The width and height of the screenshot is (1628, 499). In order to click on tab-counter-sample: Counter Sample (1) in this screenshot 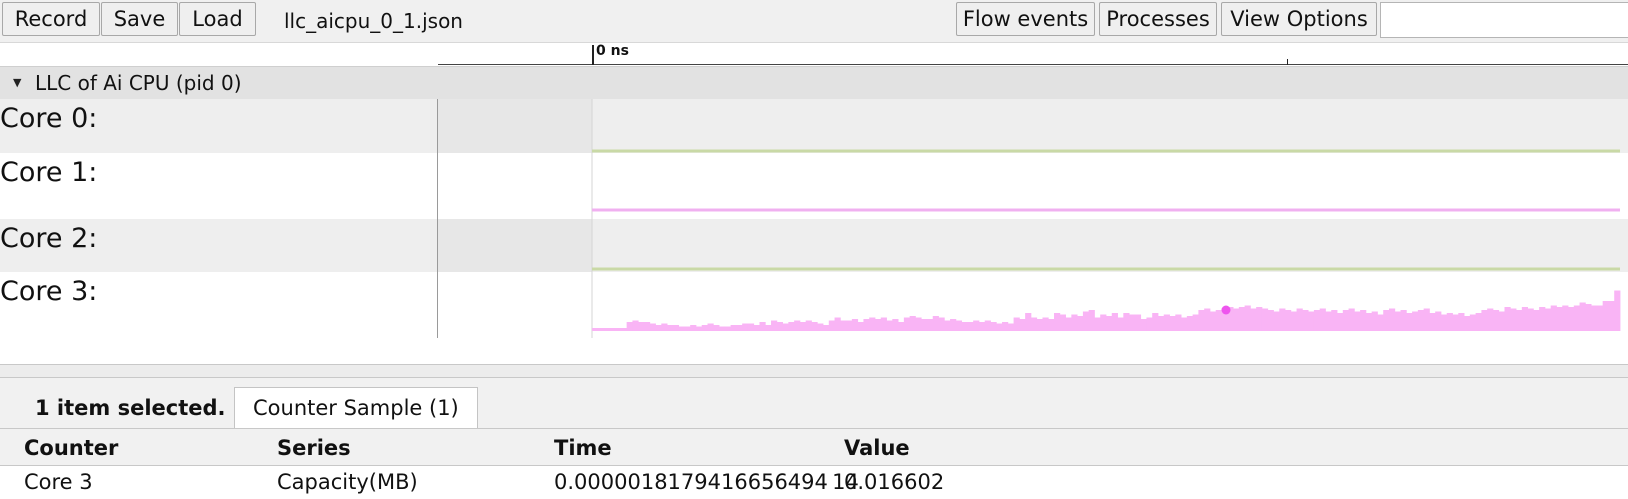, I will do `click(356, 407)`.